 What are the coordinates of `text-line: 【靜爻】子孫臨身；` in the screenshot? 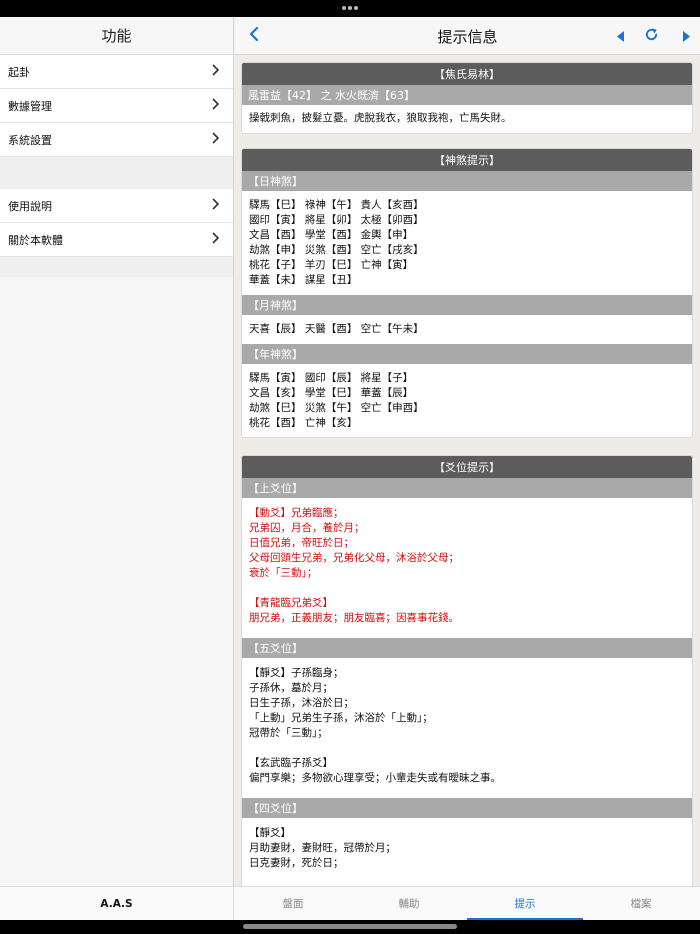 It's located at (296, 673).